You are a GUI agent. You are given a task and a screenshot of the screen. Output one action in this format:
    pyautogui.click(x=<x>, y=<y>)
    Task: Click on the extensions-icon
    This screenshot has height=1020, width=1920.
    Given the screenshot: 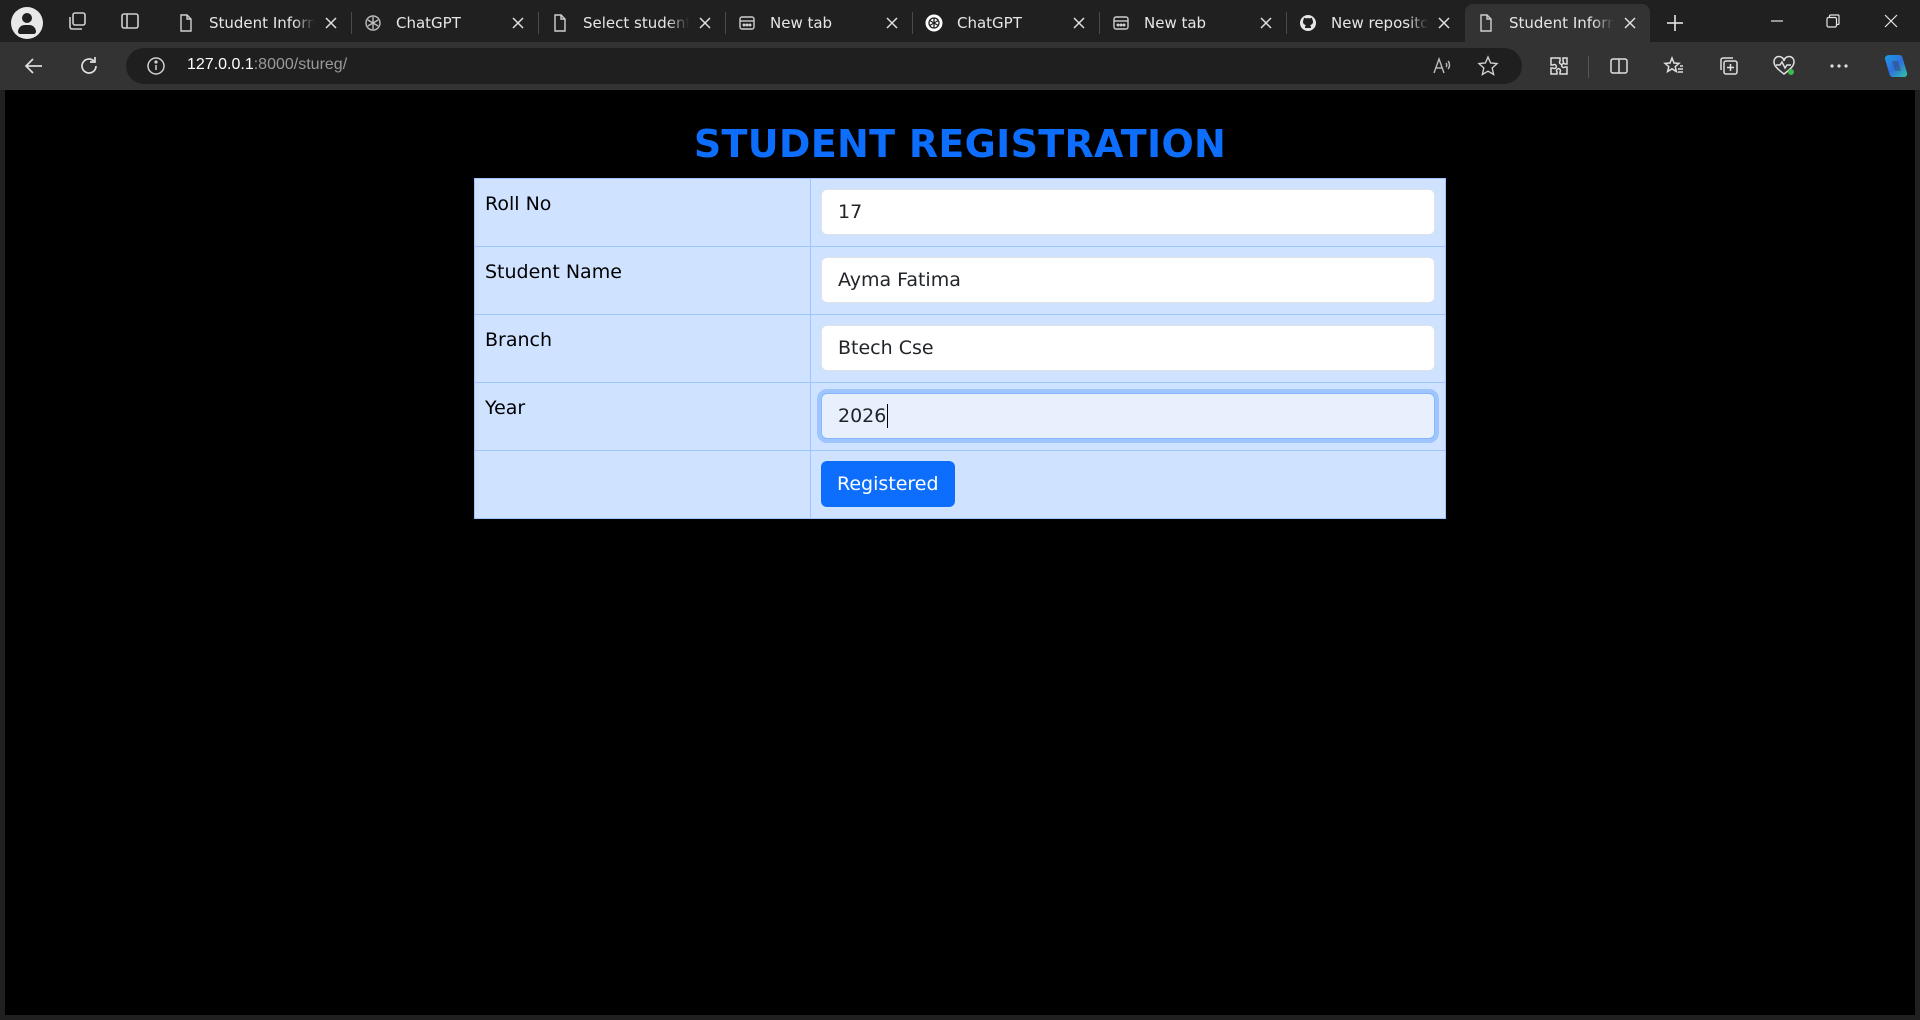 What is the action you would take?
    pyautogui.click(x=1559, y=66)
    